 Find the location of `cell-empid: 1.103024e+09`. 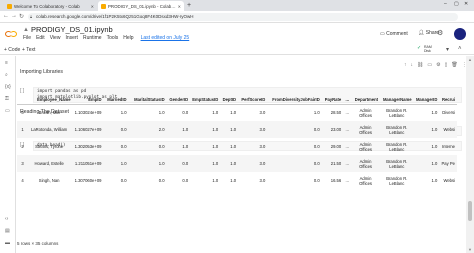

cell-empid: 1.103024e+09 is located at coordinates (88, 113).